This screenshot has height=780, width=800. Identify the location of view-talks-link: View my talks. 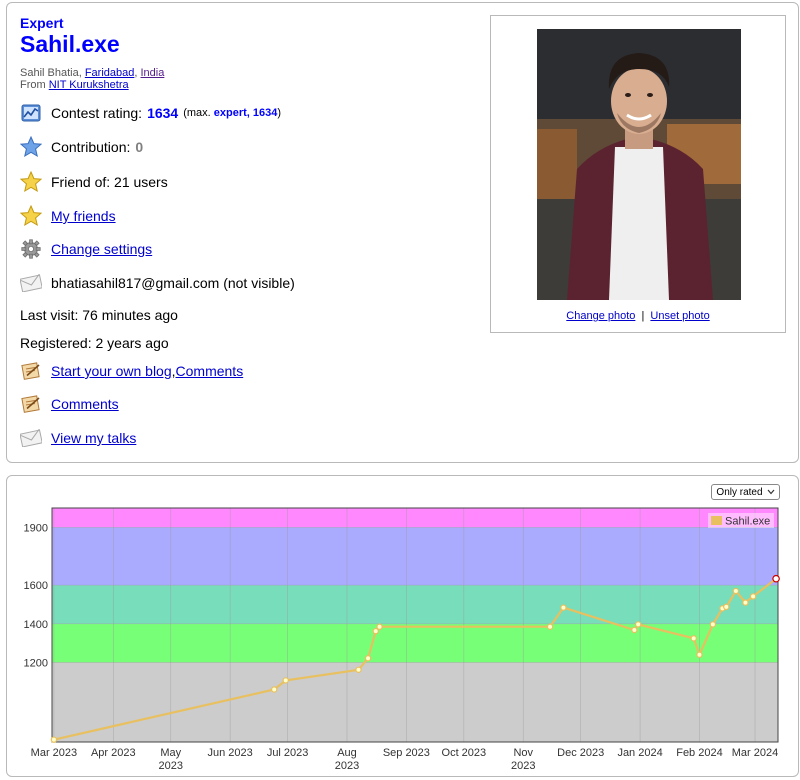
(93, 438).